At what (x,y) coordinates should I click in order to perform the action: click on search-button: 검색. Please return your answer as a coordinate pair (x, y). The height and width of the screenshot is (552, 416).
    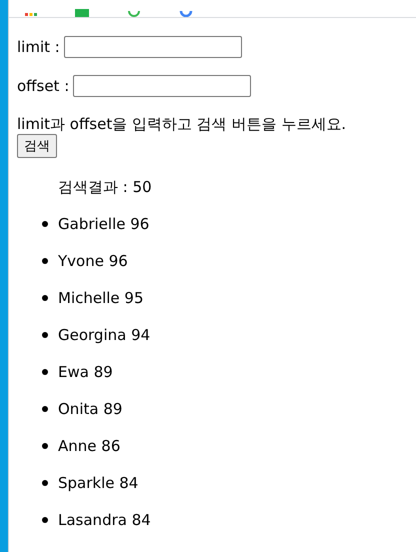
    Looking at the image, I should click on (37, 146).